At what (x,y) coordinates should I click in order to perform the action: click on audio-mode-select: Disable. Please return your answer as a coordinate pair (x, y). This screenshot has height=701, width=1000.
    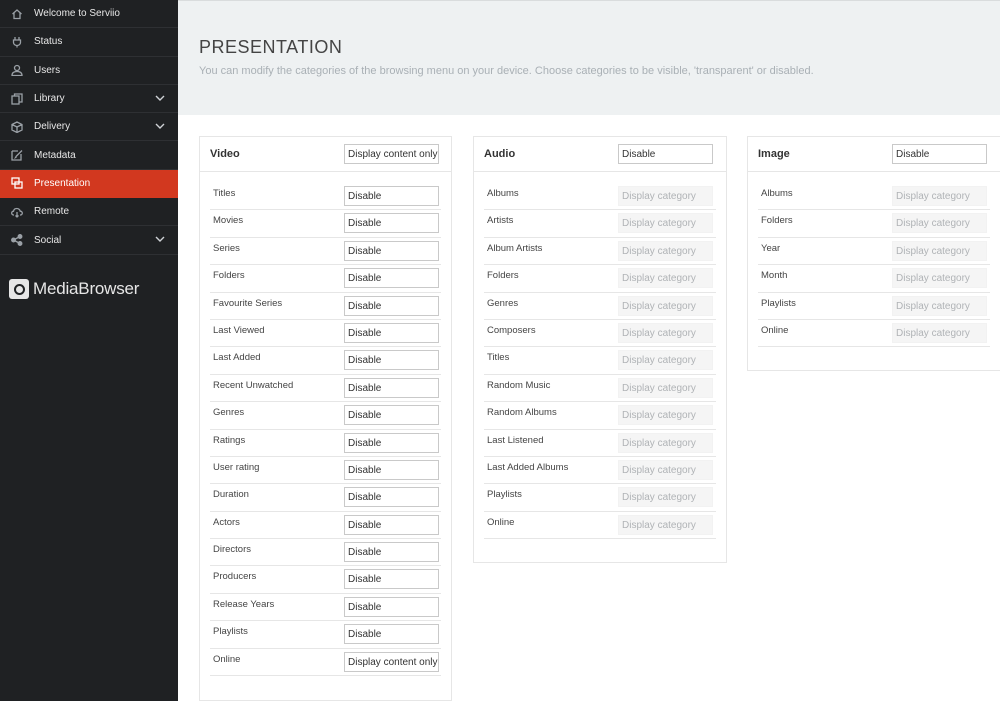
    Looking at the image, I should click on (665, 154).